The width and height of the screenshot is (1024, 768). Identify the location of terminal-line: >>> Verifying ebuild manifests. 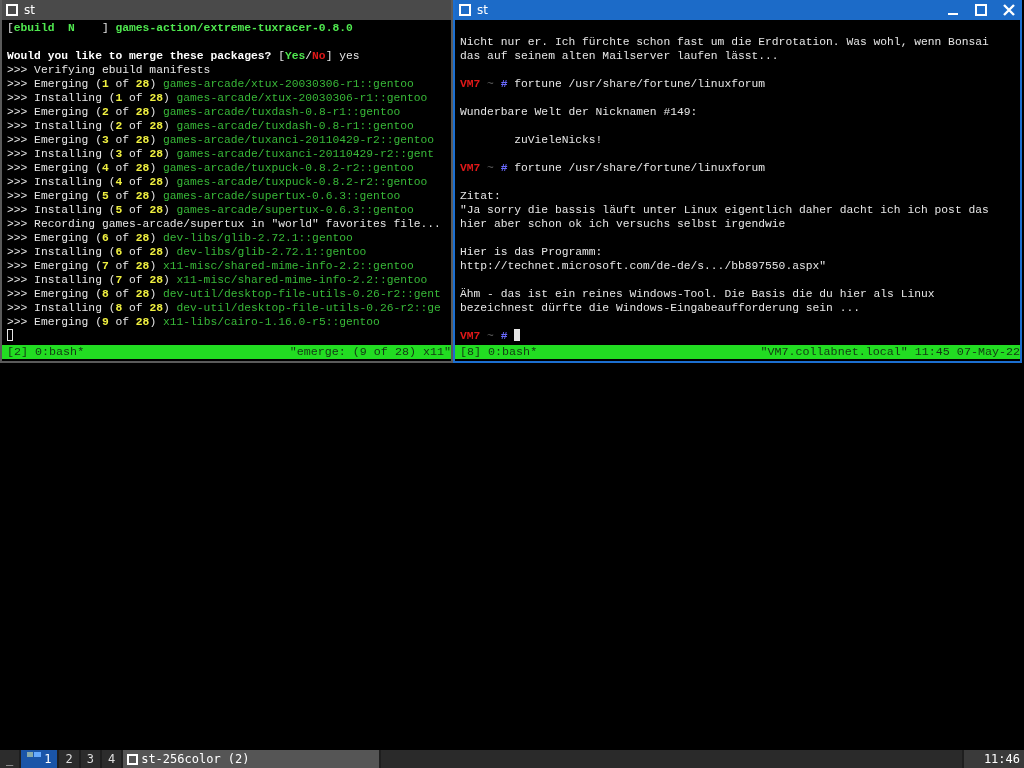
(109, 70).